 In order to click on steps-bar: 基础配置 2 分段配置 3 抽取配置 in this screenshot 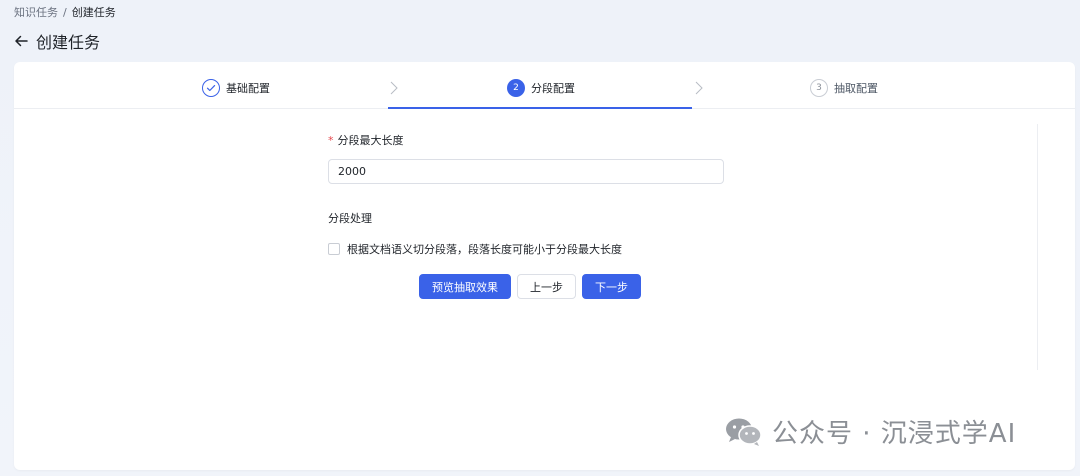, I will do `click(544, 85)`.